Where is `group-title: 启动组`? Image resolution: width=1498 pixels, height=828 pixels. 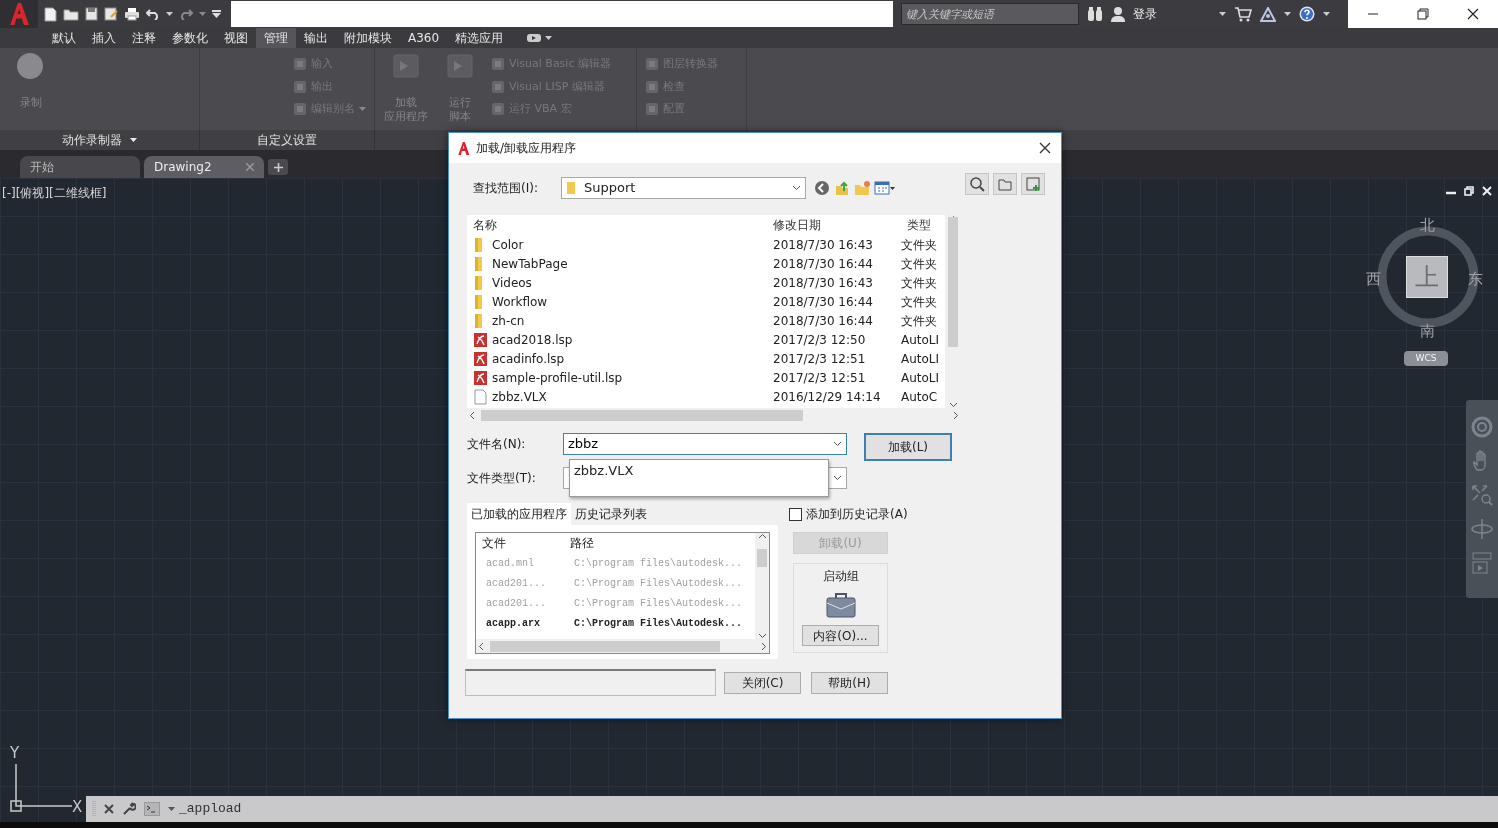
group-title: 启动组 is located at coordinates (840, 576).